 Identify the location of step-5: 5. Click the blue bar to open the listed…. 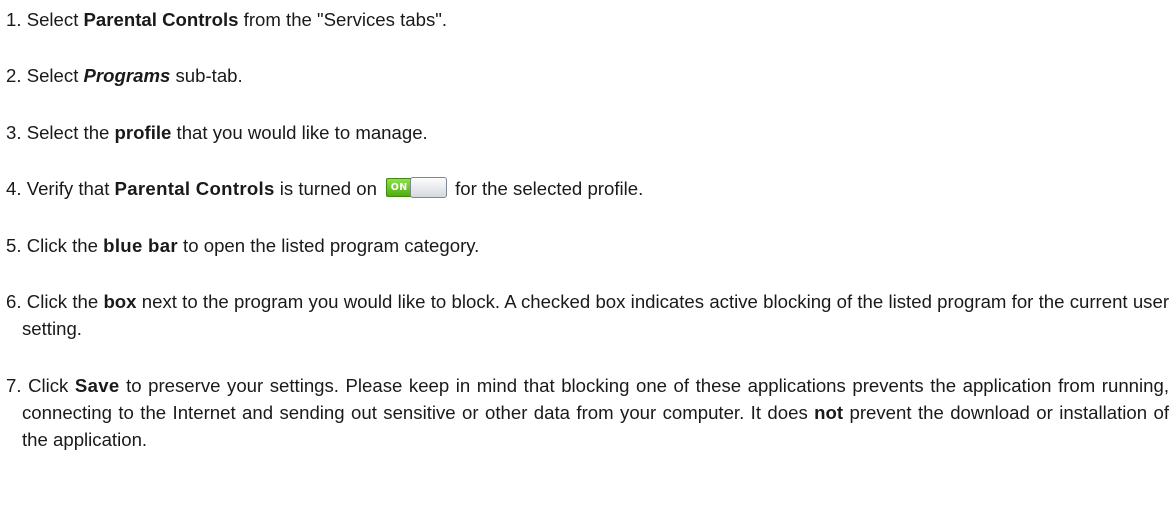
(587, 245).